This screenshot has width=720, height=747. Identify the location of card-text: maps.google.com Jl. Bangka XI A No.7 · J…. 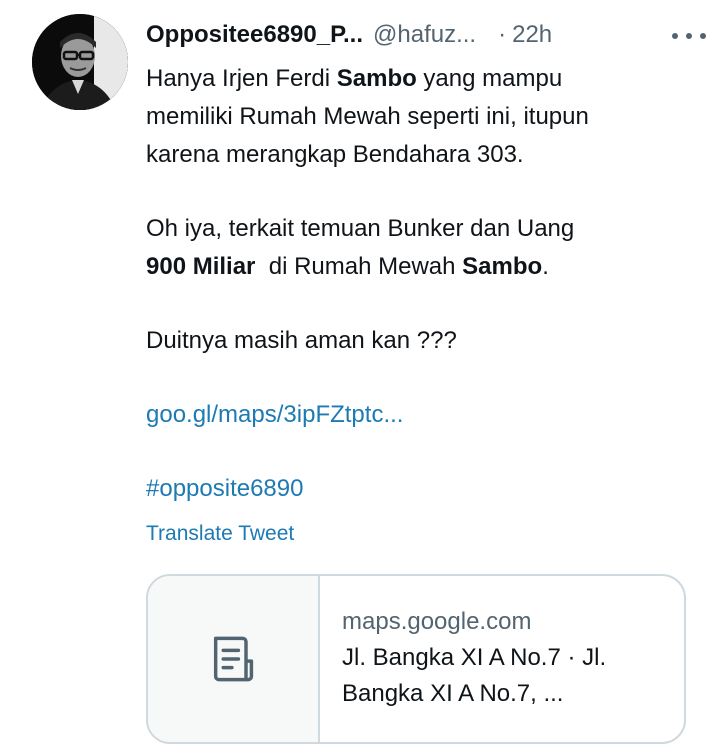
(505, 658).